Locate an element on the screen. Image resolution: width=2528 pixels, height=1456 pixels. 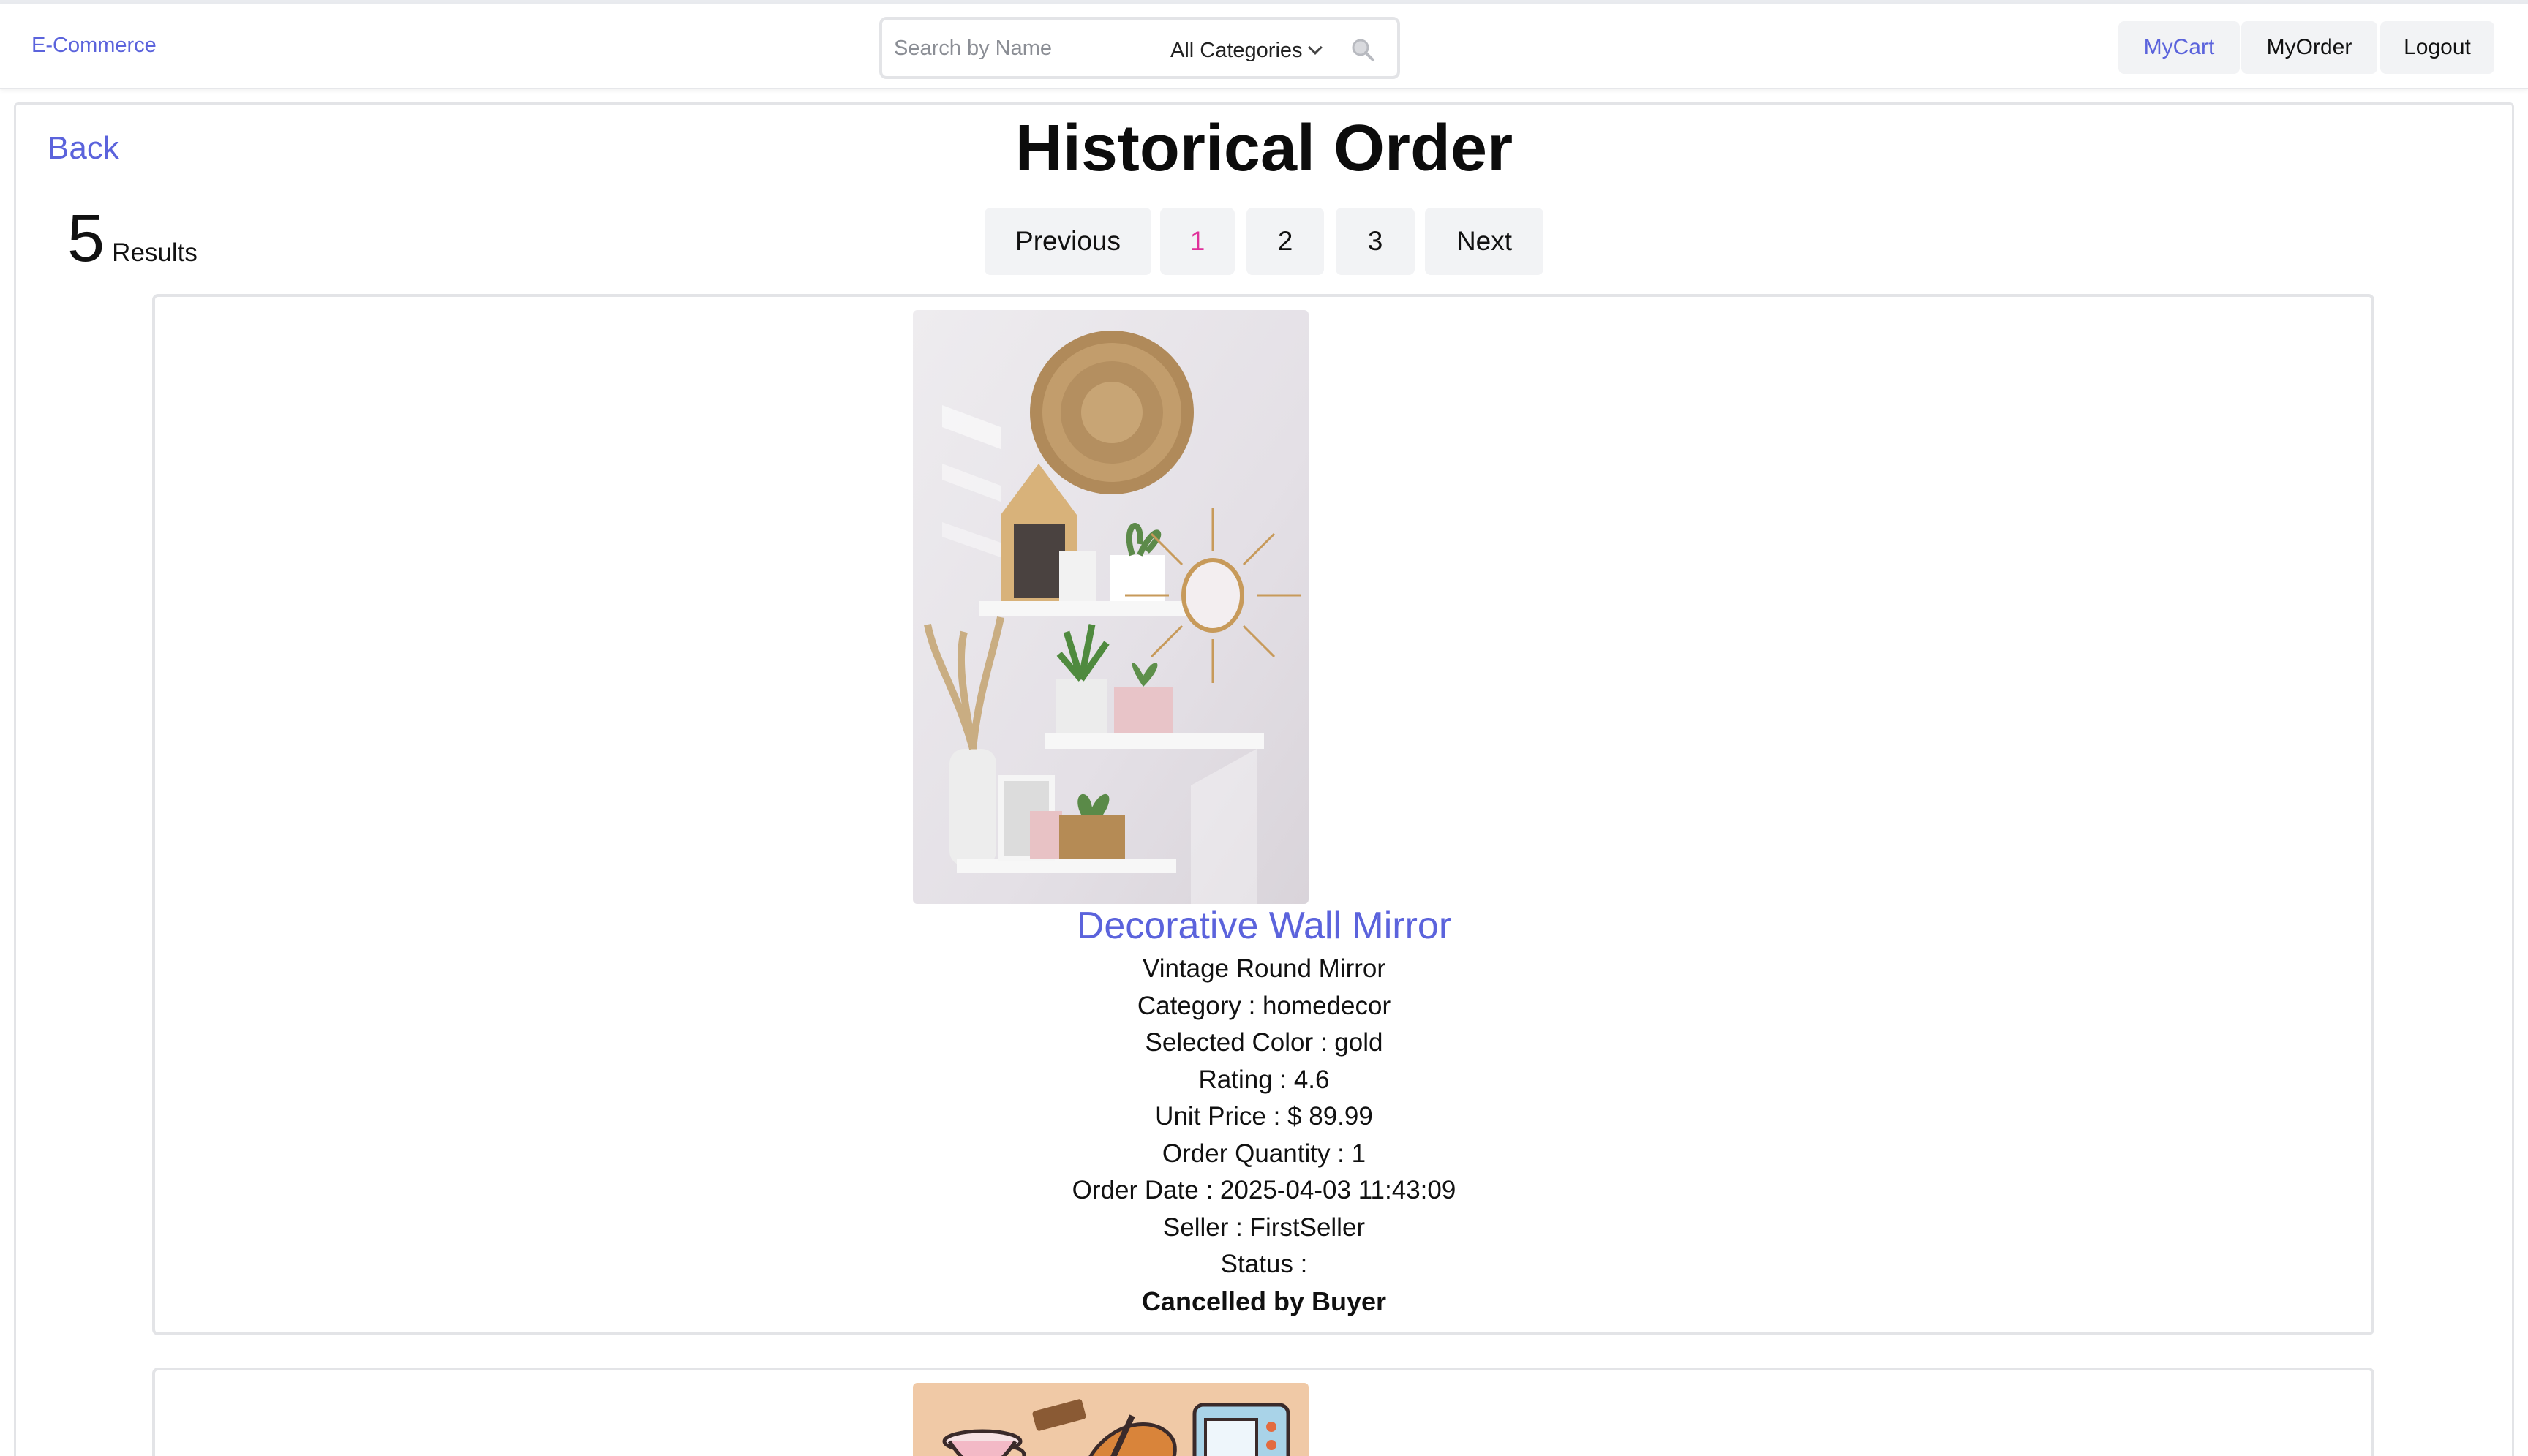
page-3-button: 3 is located at coordinates (1375, 241).